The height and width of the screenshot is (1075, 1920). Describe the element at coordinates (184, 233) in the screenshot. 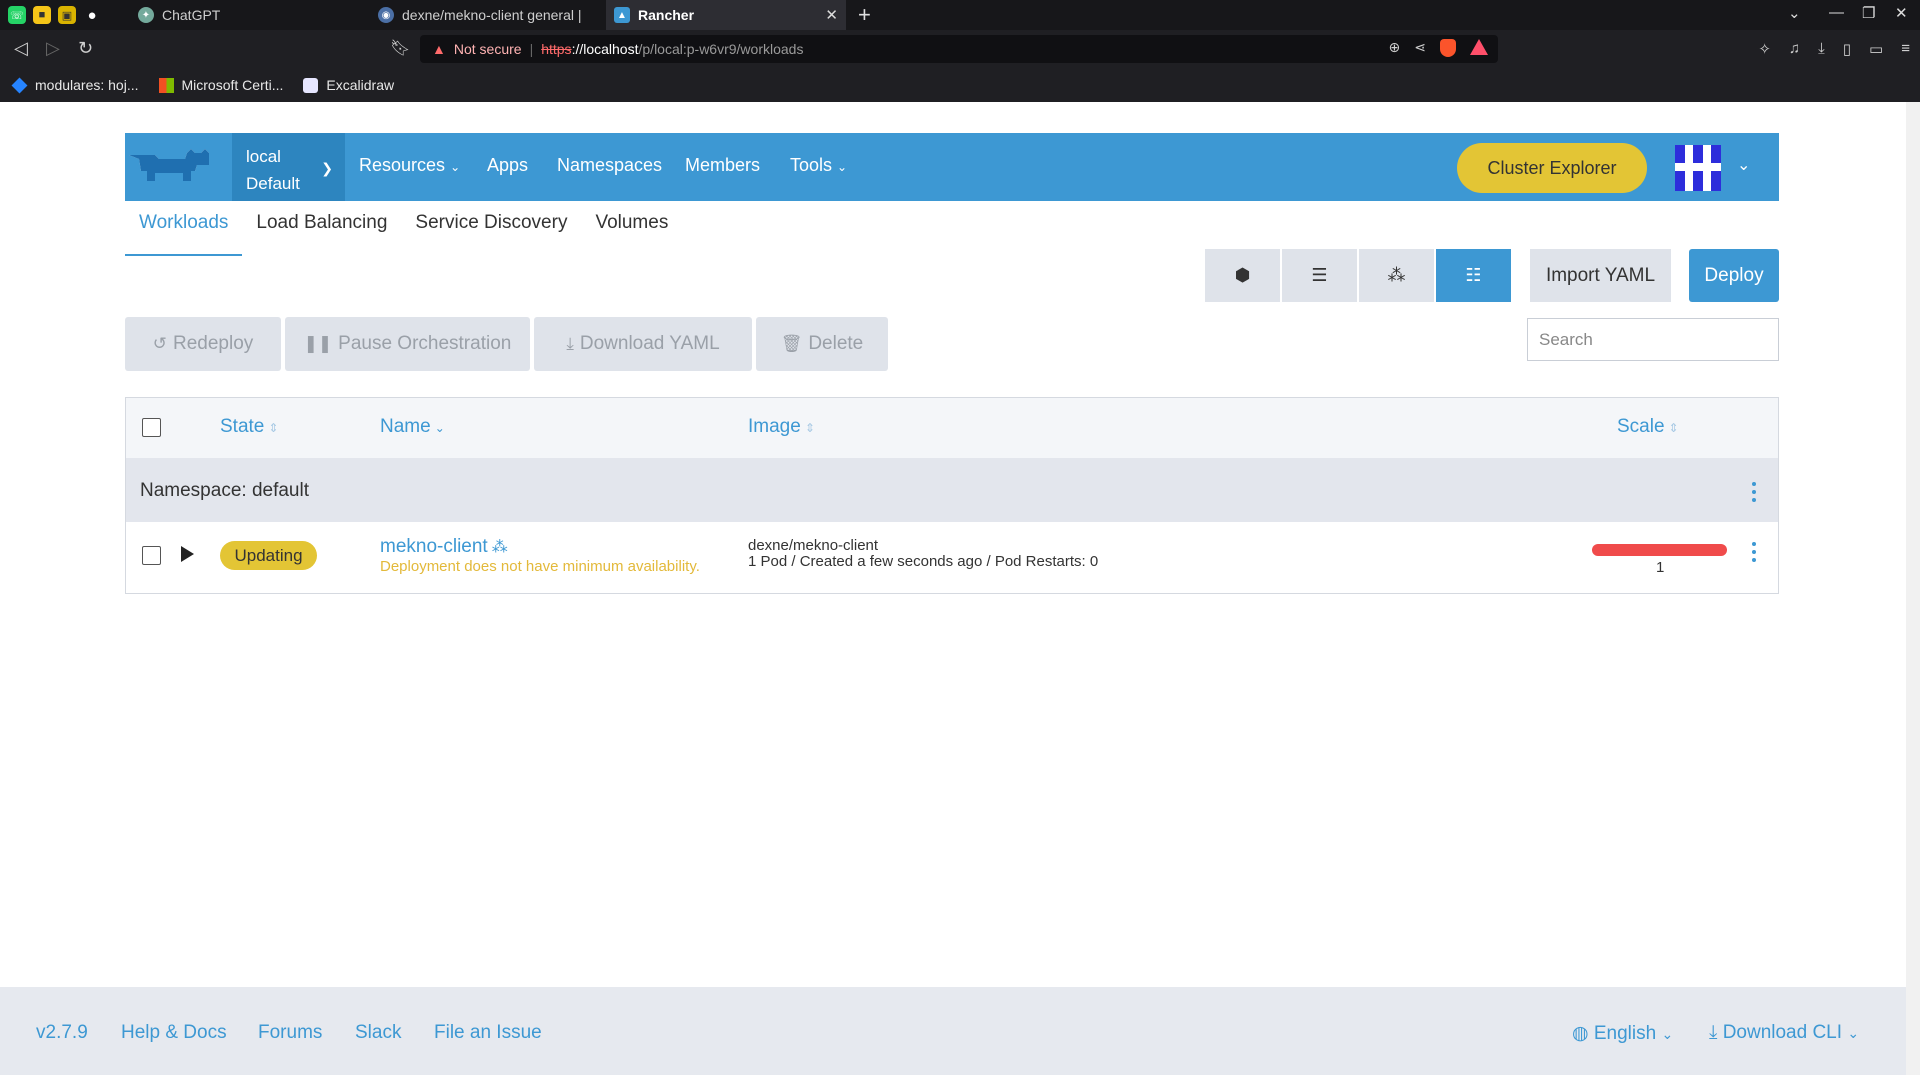

I see `tab-workloads: Workloads` at that location.